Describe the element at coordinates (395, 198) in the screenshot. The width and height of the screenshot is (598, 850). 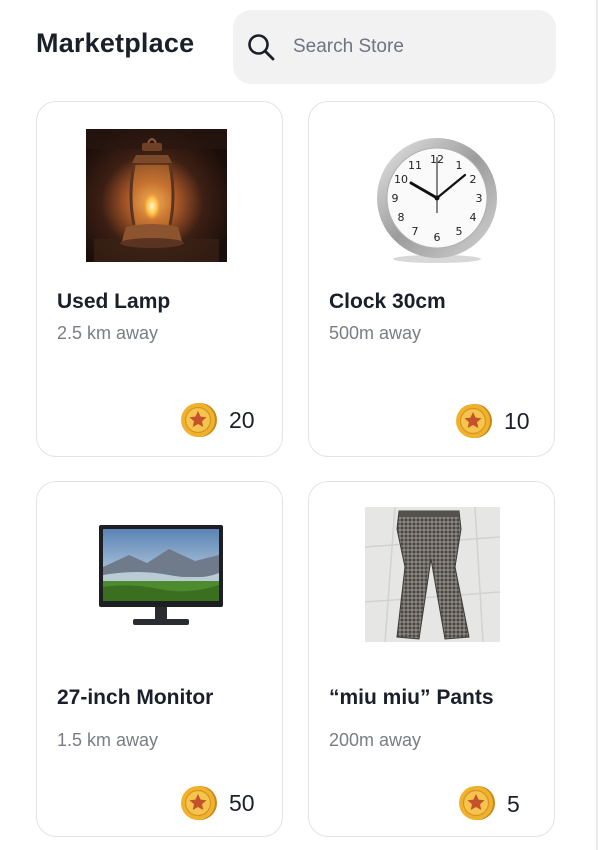
I see `svg-text: 9` at that location.